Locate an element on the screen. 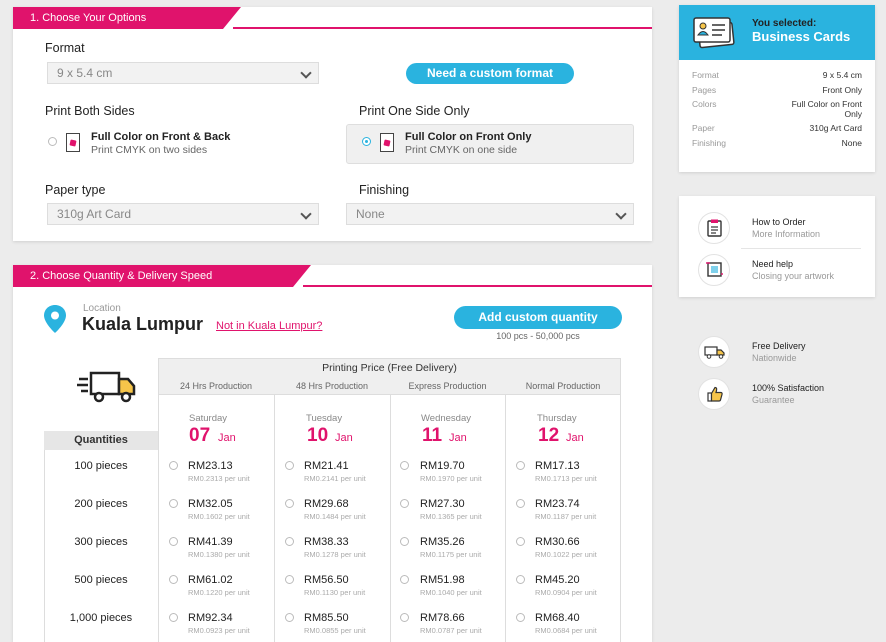 The width and height of the screenshot is (886, 642). quantity-cell: 500 pieces is located at coordinates (101, 580).